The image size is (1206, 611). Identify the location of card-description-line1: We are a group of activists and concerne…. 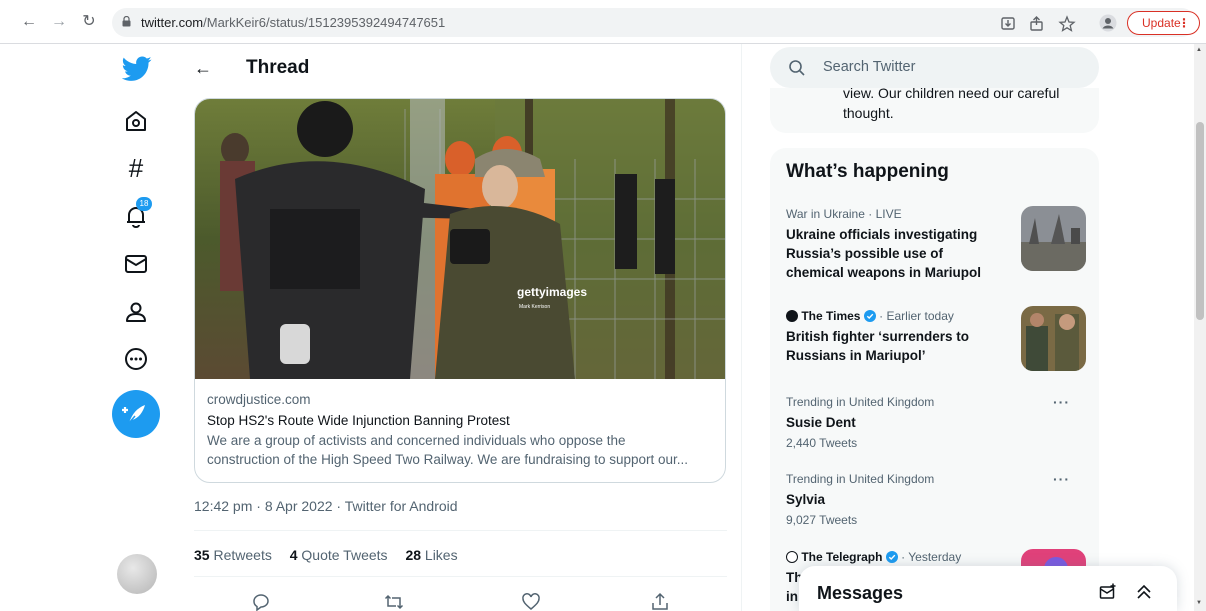
(416, 440).